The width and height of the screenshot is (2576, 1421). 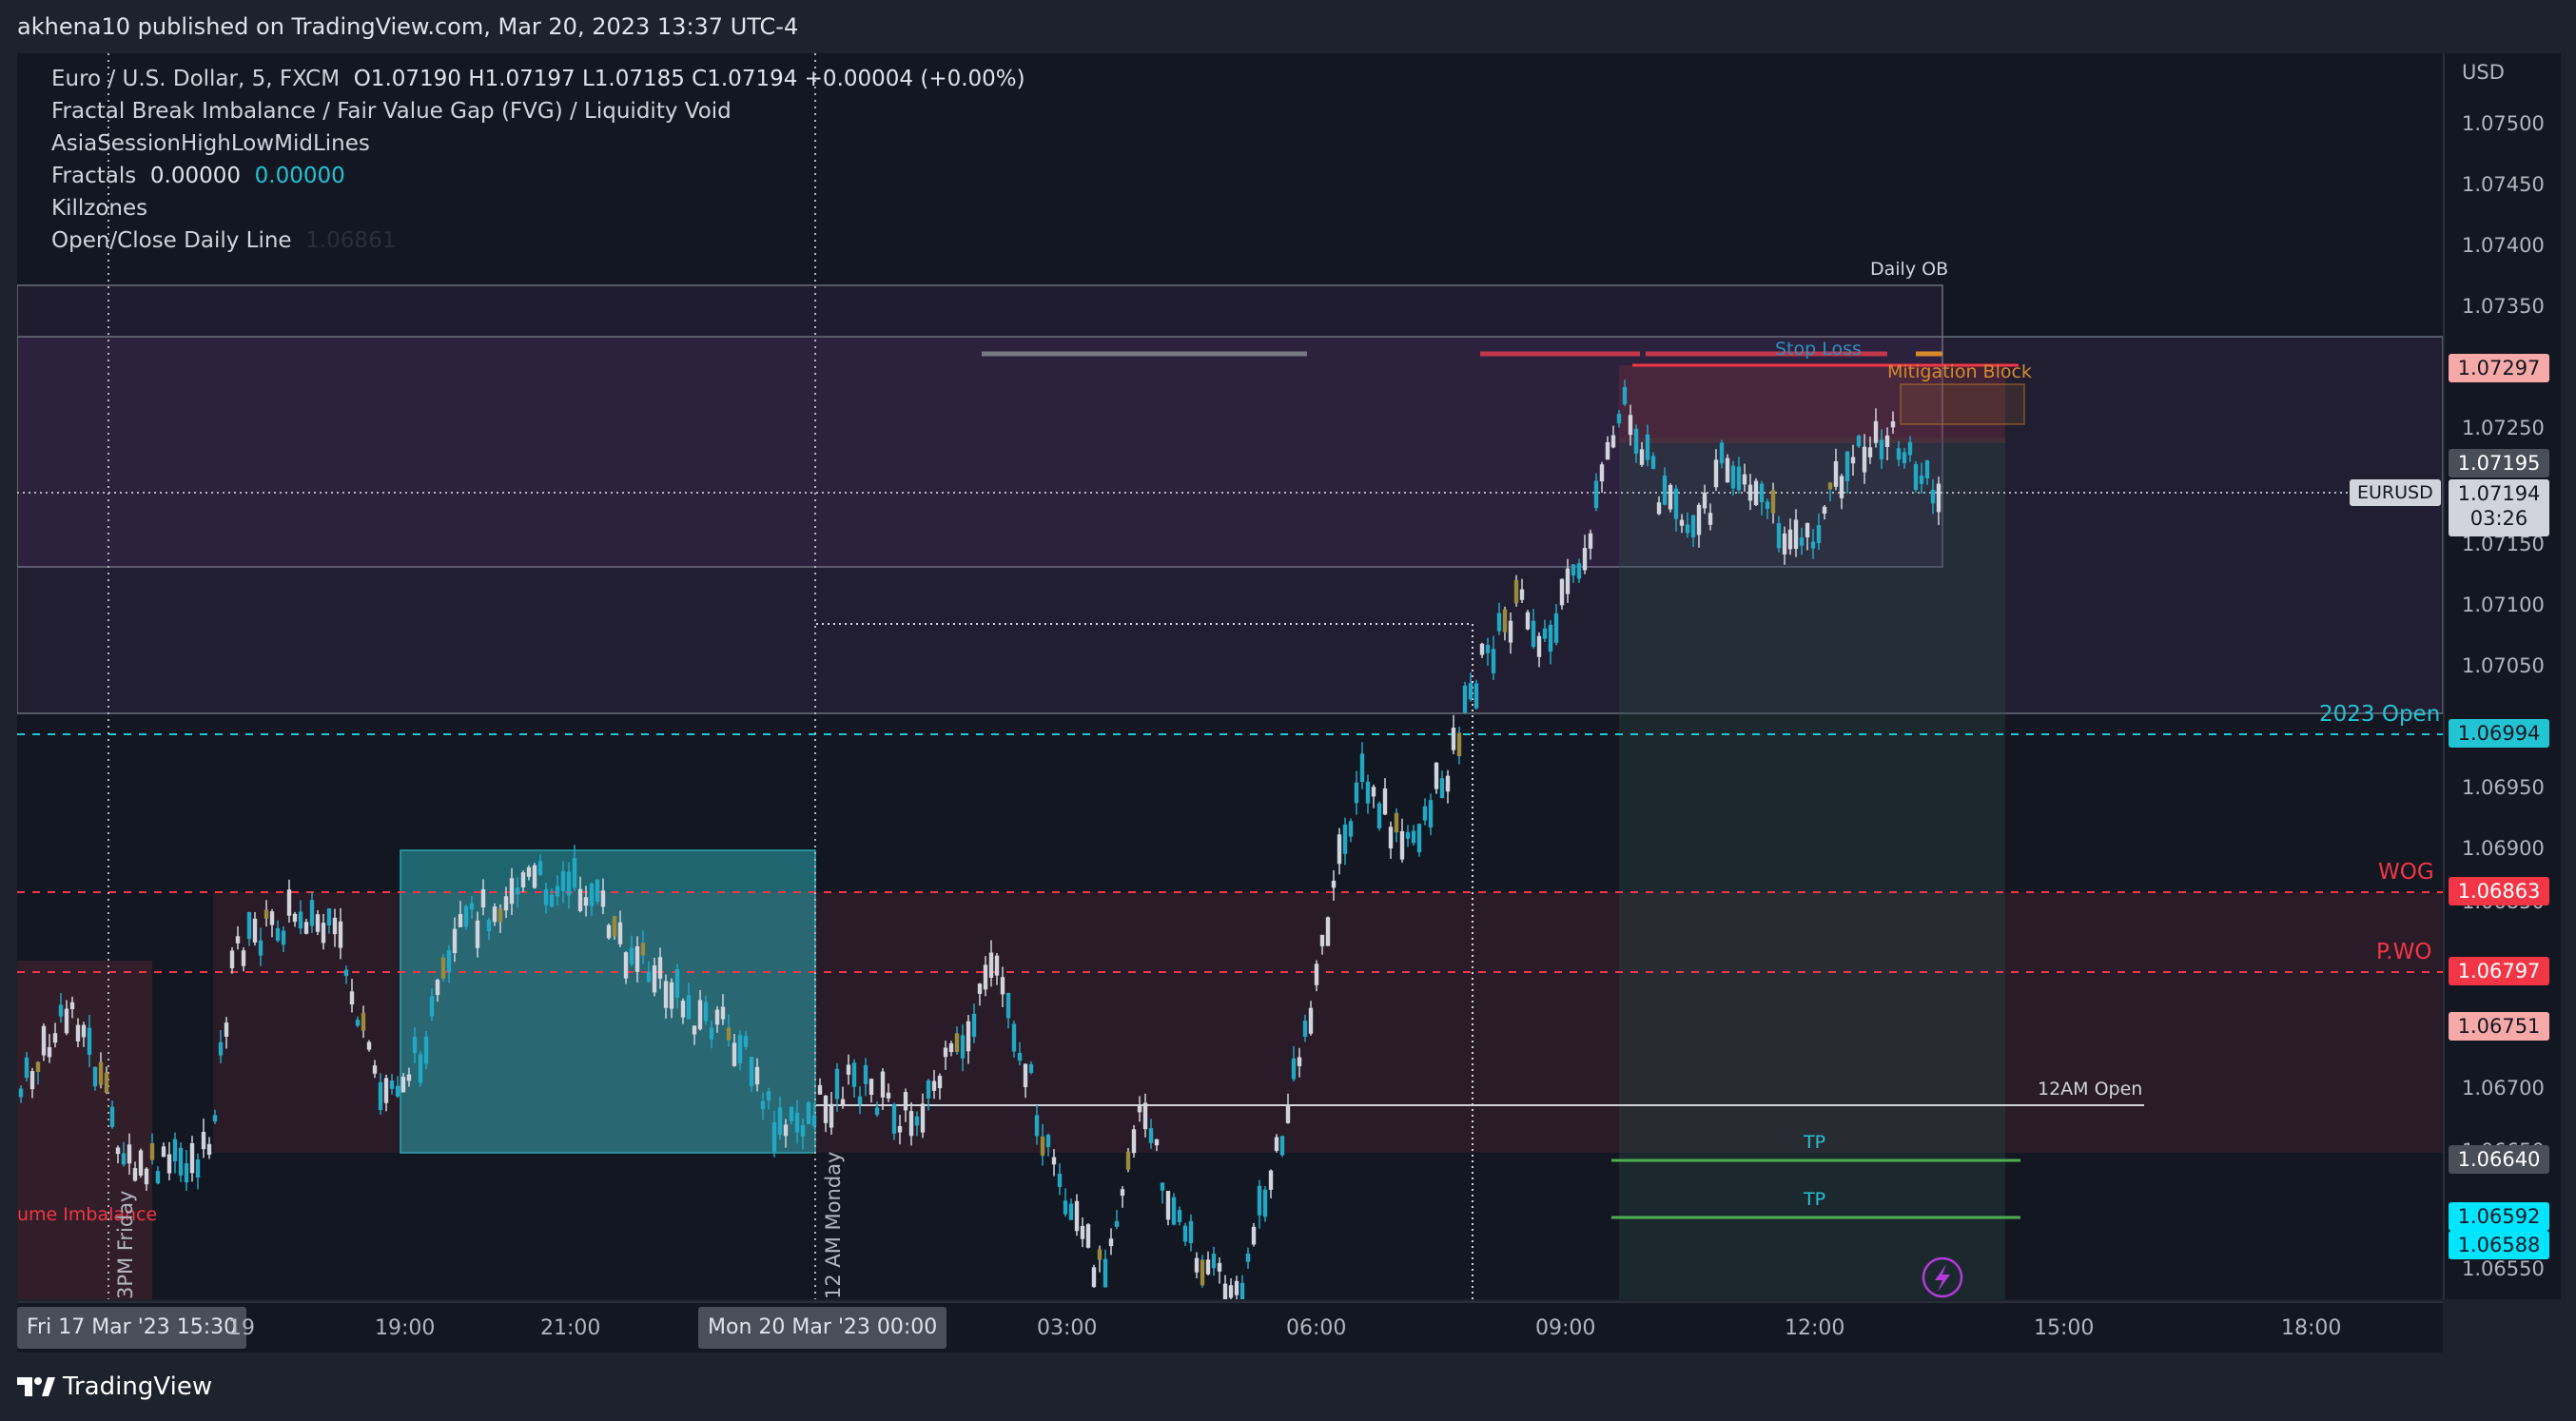 I want to click on tradingview-logo: TradingView, so click(x=115, y=1387).